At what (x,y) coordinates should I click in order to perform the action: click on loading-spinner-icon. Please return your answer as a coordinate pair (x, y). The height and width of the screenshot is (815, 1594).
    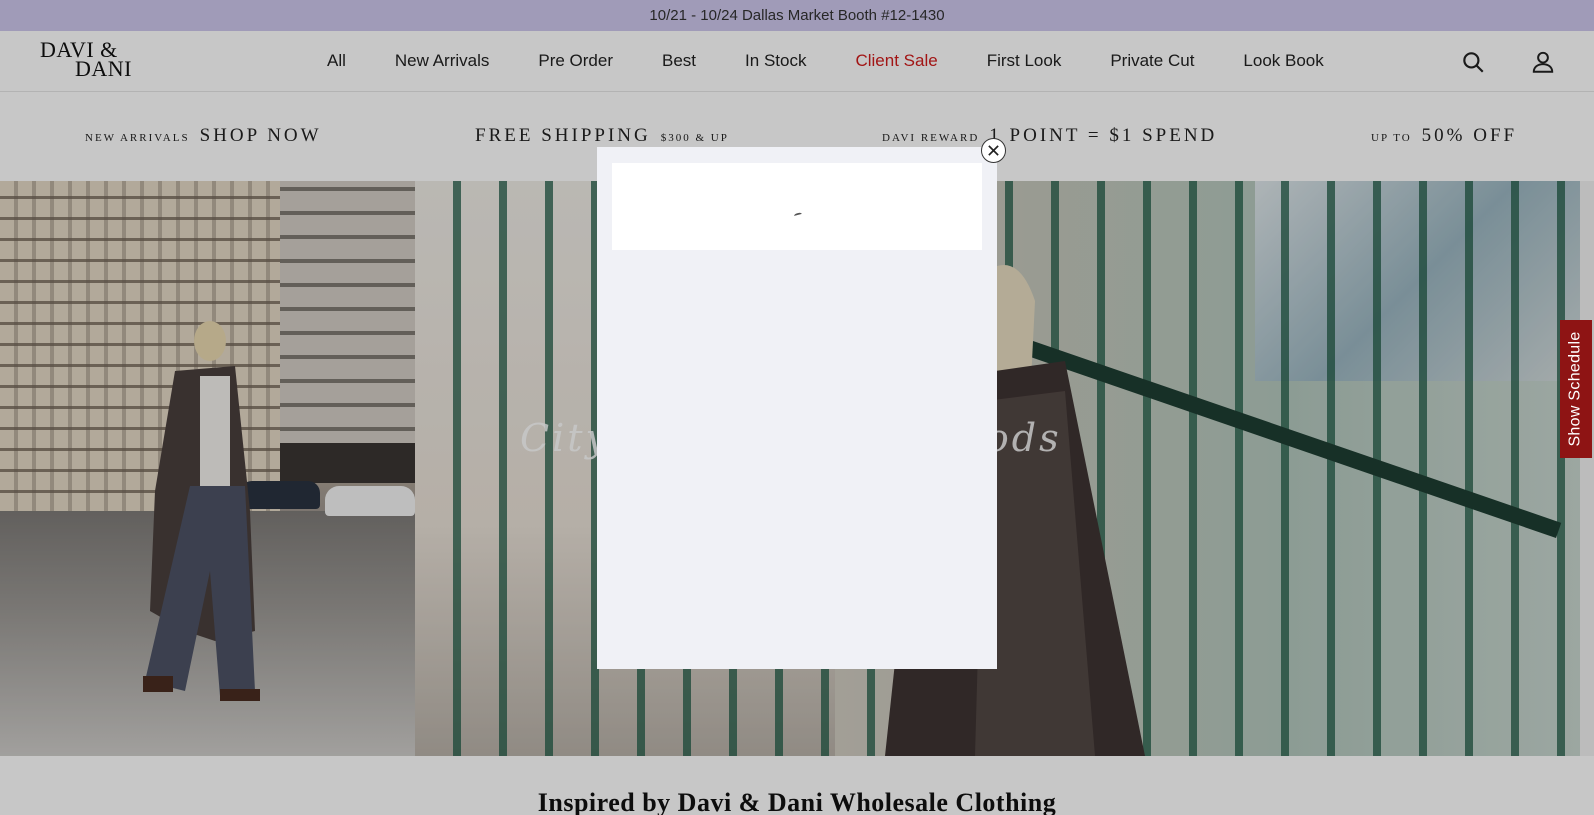
    Looking at the image, I should click on (798, 215).